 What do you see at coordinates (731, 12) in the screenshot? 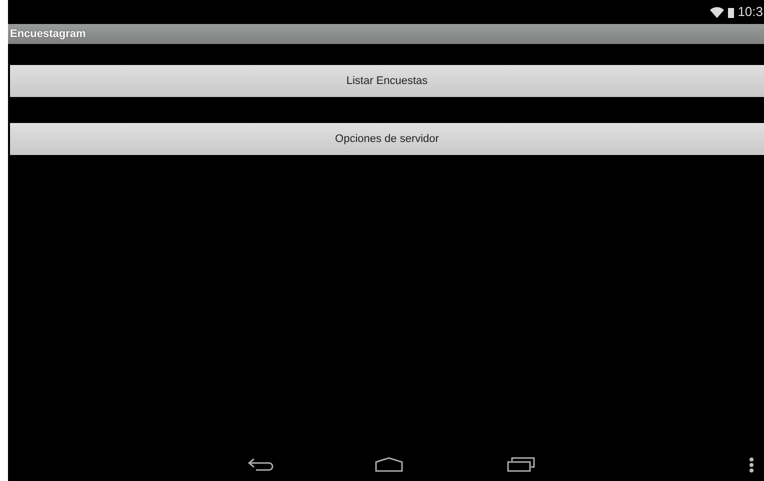
I see `battery-icon` at bounding box center [731, 12].